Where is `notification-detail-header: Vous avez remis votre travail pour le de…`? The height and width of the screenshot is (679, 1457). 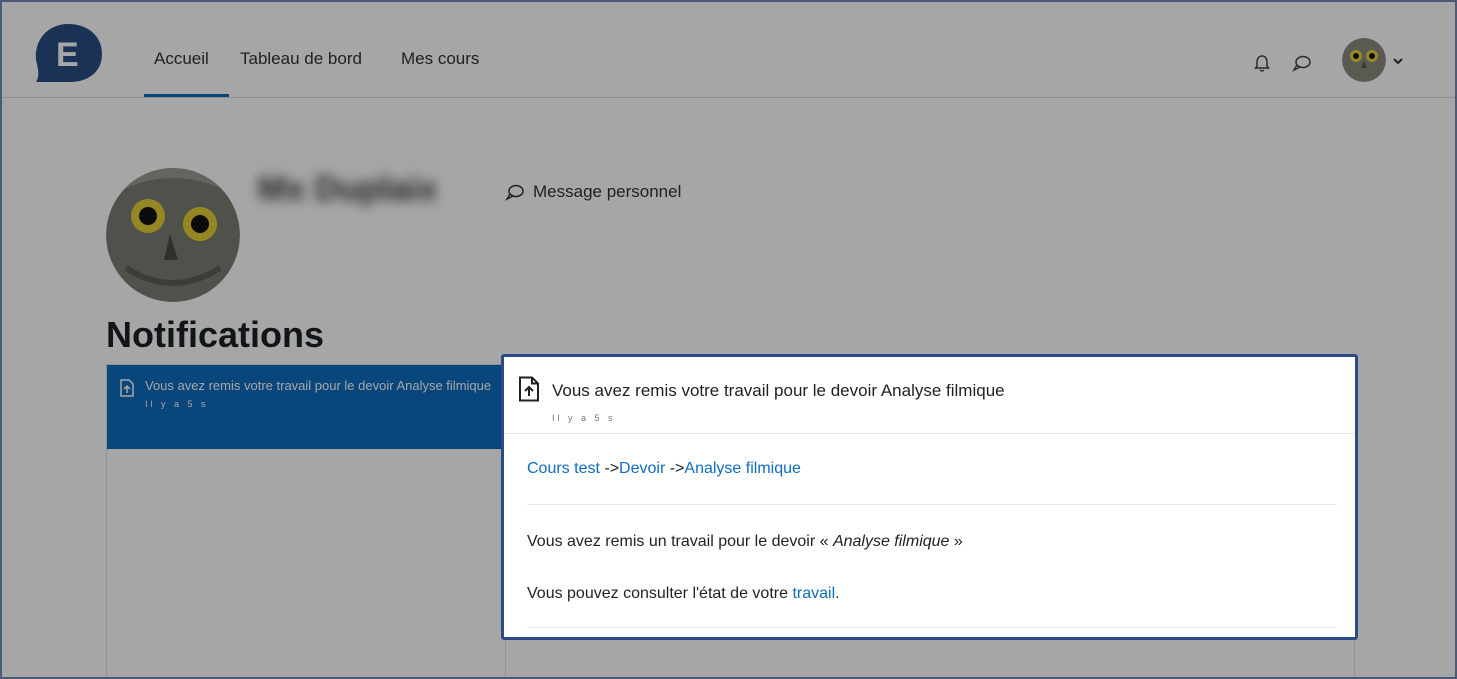
notification-detail-header: Vous avez remis votre travail pour le de… is located at coordinates (929, 395).